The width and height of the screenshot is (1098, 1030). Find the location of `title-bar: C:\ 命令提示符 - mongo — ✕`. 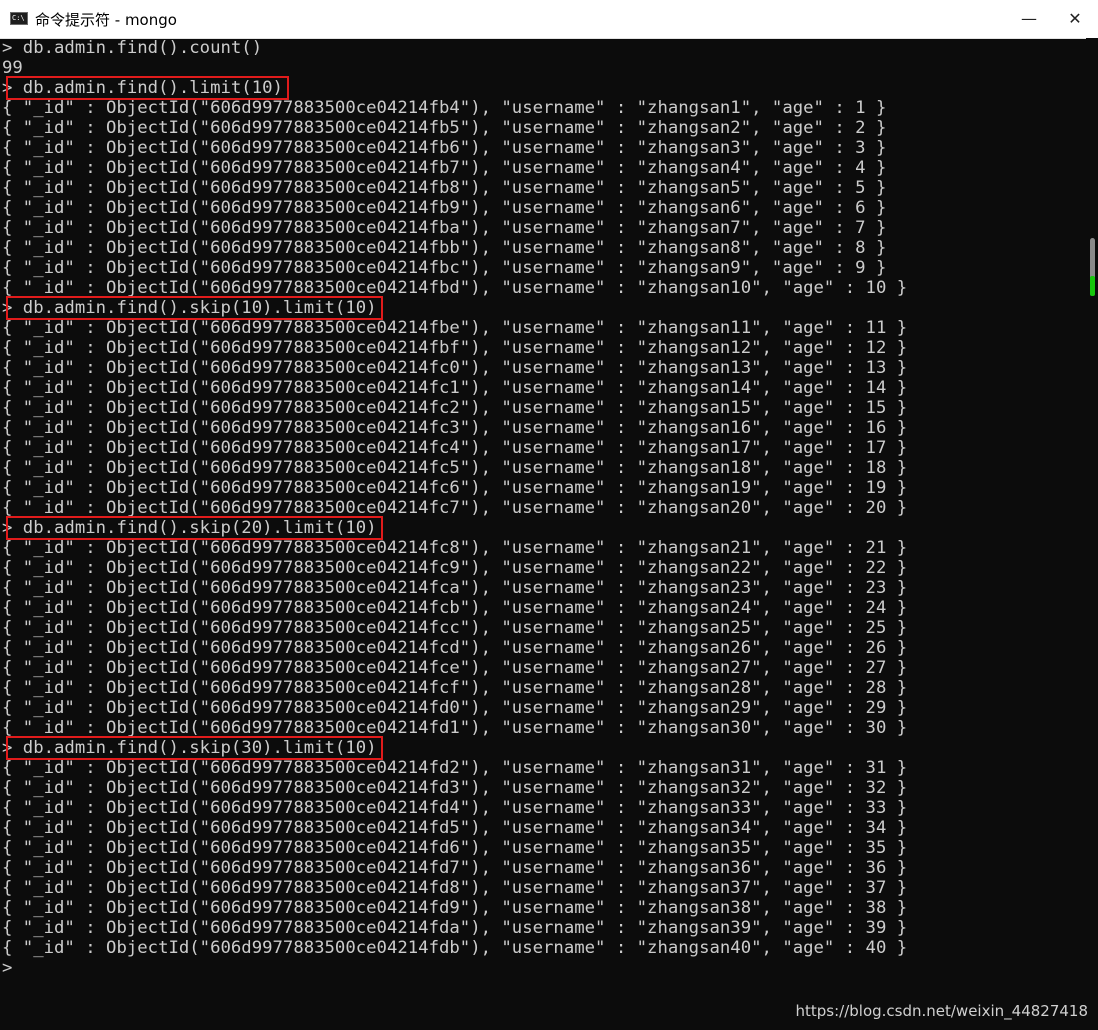

title-bar: C:\ 命令提示符 - mongo — ✕ is located at coordinates (549, 19).